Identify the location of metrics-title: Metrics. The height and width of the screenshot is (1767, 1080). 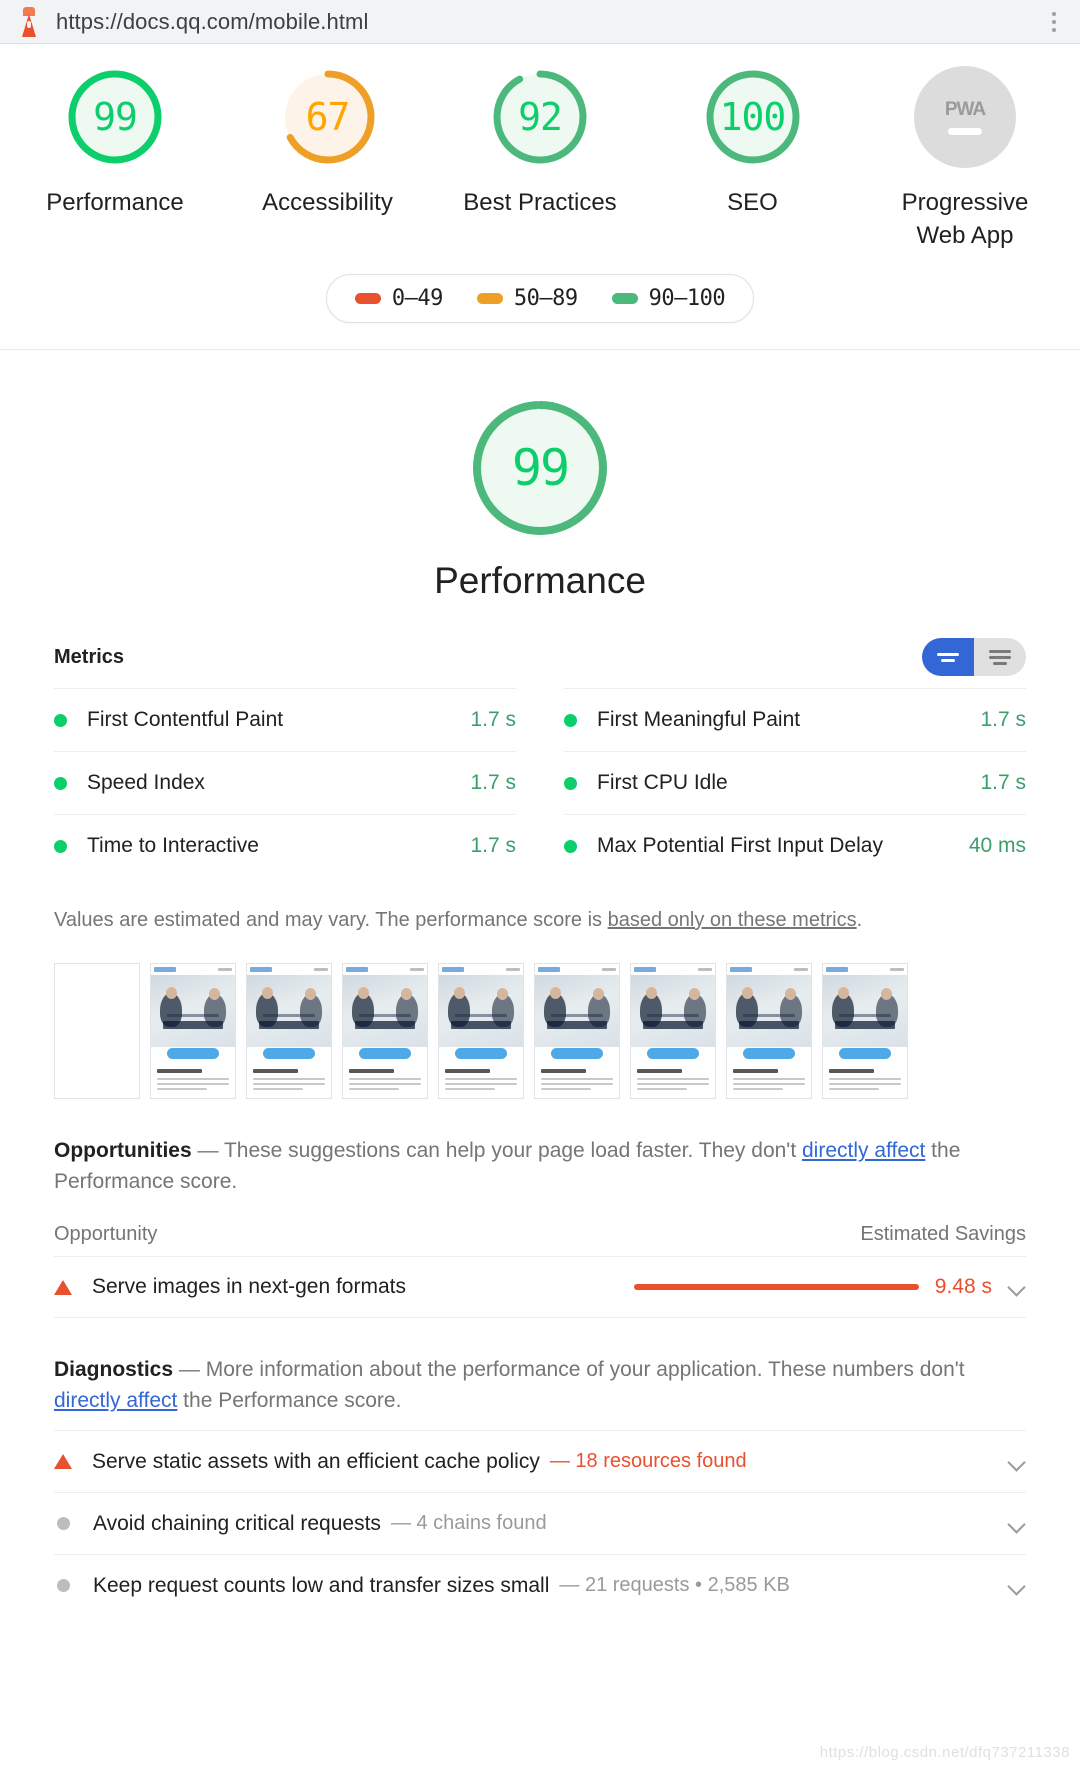
(89, 656).